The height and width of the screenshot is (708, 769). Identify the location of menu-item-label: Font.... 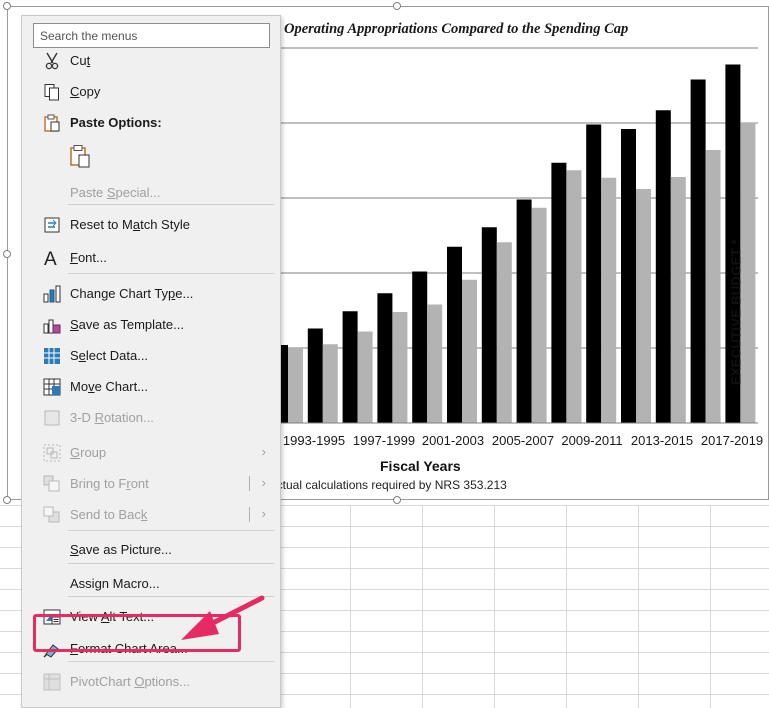
(88, 257).